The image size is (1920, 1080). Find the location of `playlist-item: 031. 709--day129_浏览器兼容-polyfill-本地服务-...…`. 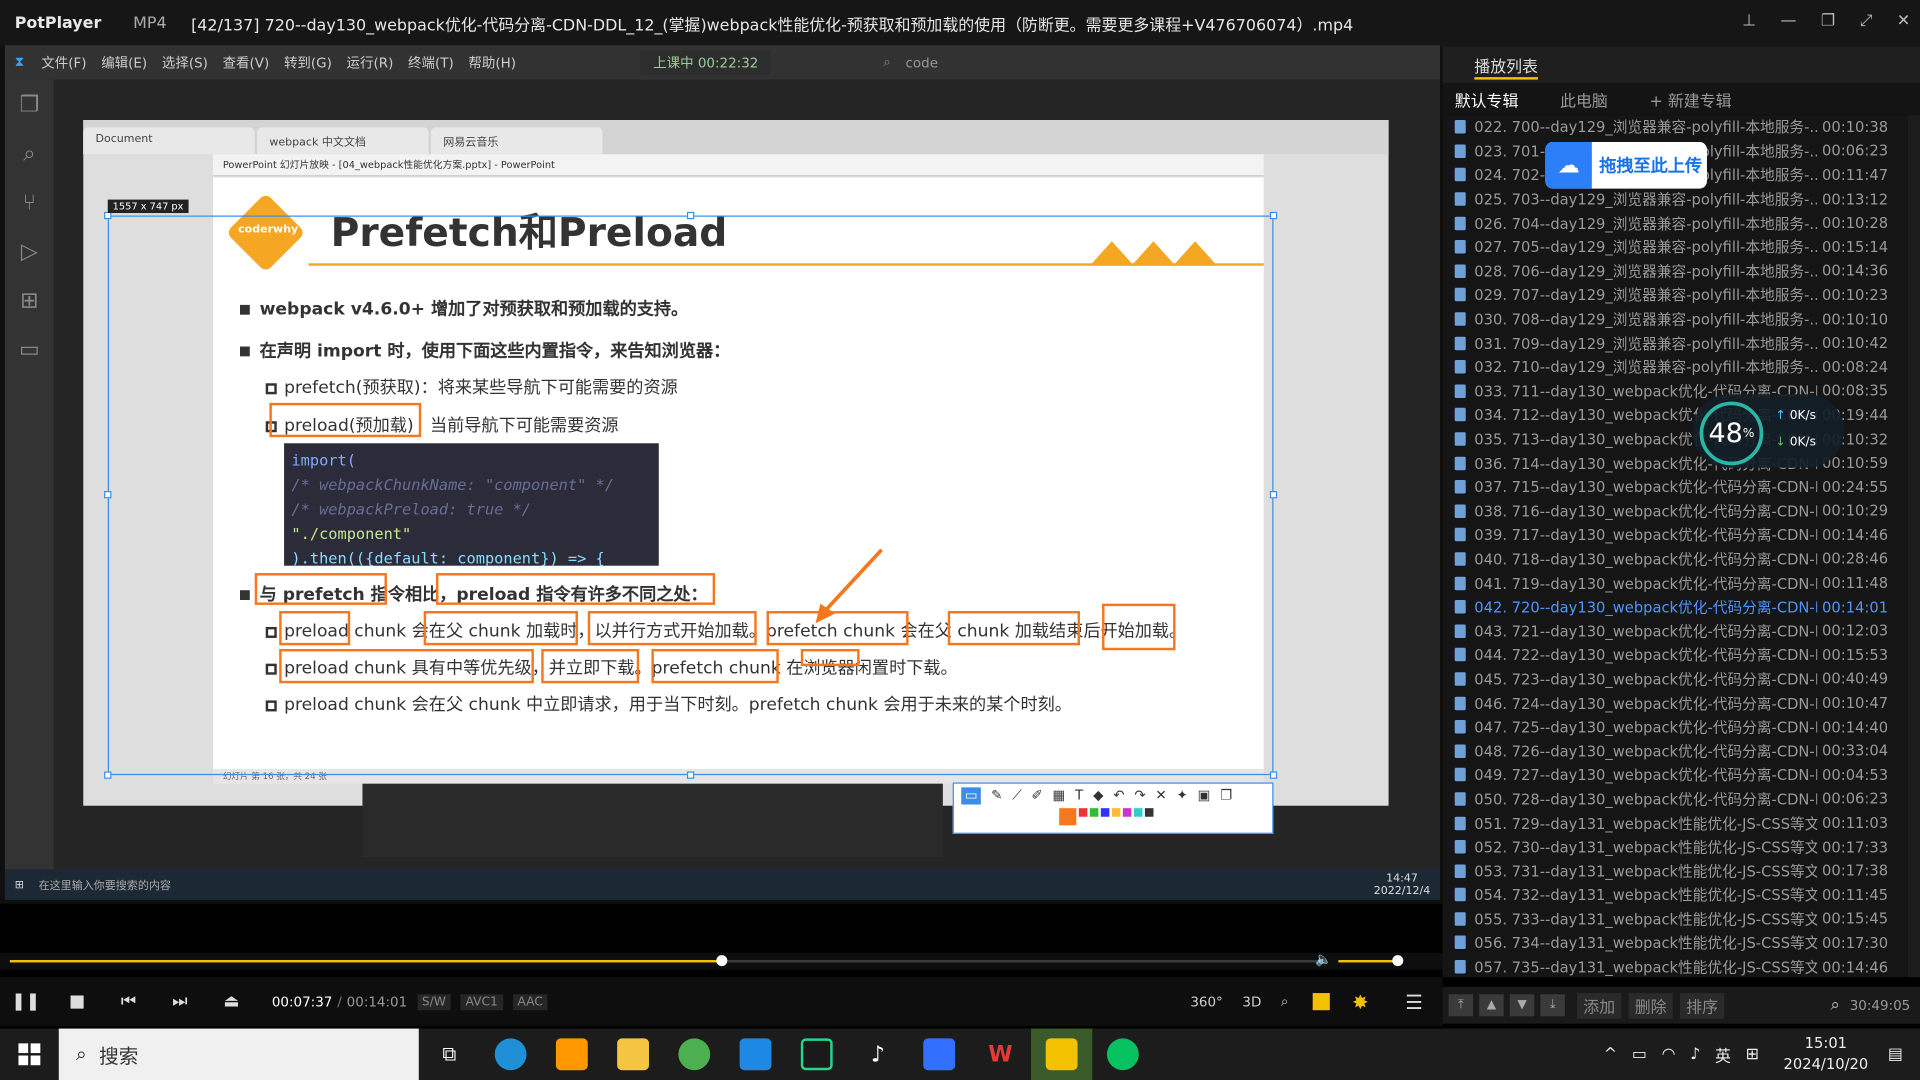

playlist-item: 031. 709--day129_浏览器兼容-polyfill-本地服务-...… is located at coordinates (1674, 343).